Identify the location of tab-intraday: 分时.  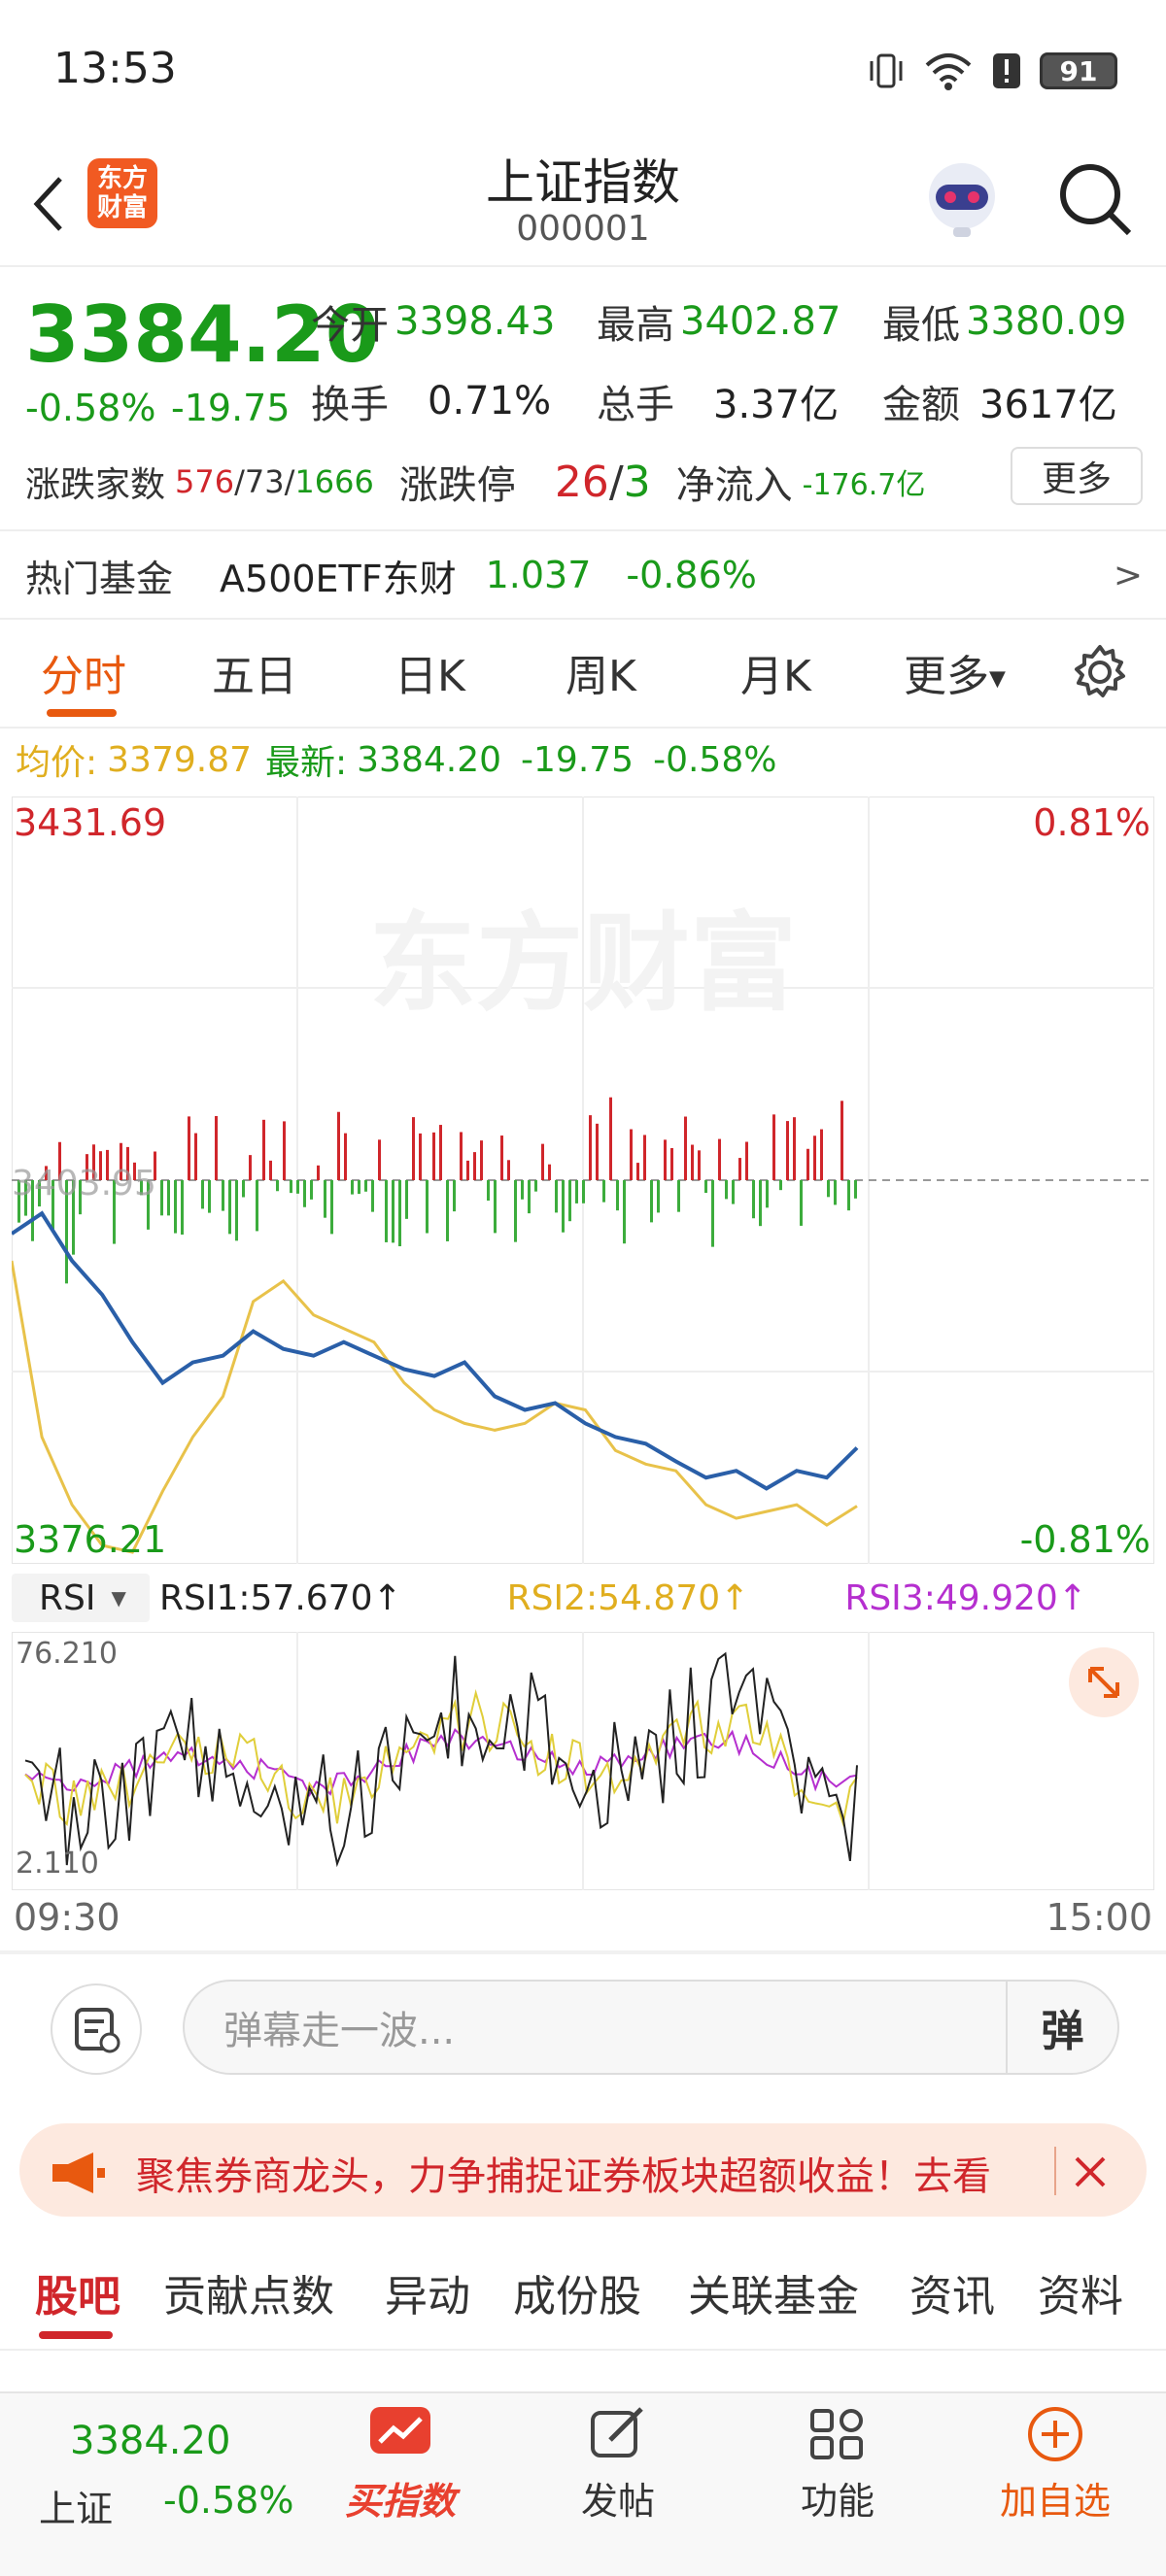
(83, 672).